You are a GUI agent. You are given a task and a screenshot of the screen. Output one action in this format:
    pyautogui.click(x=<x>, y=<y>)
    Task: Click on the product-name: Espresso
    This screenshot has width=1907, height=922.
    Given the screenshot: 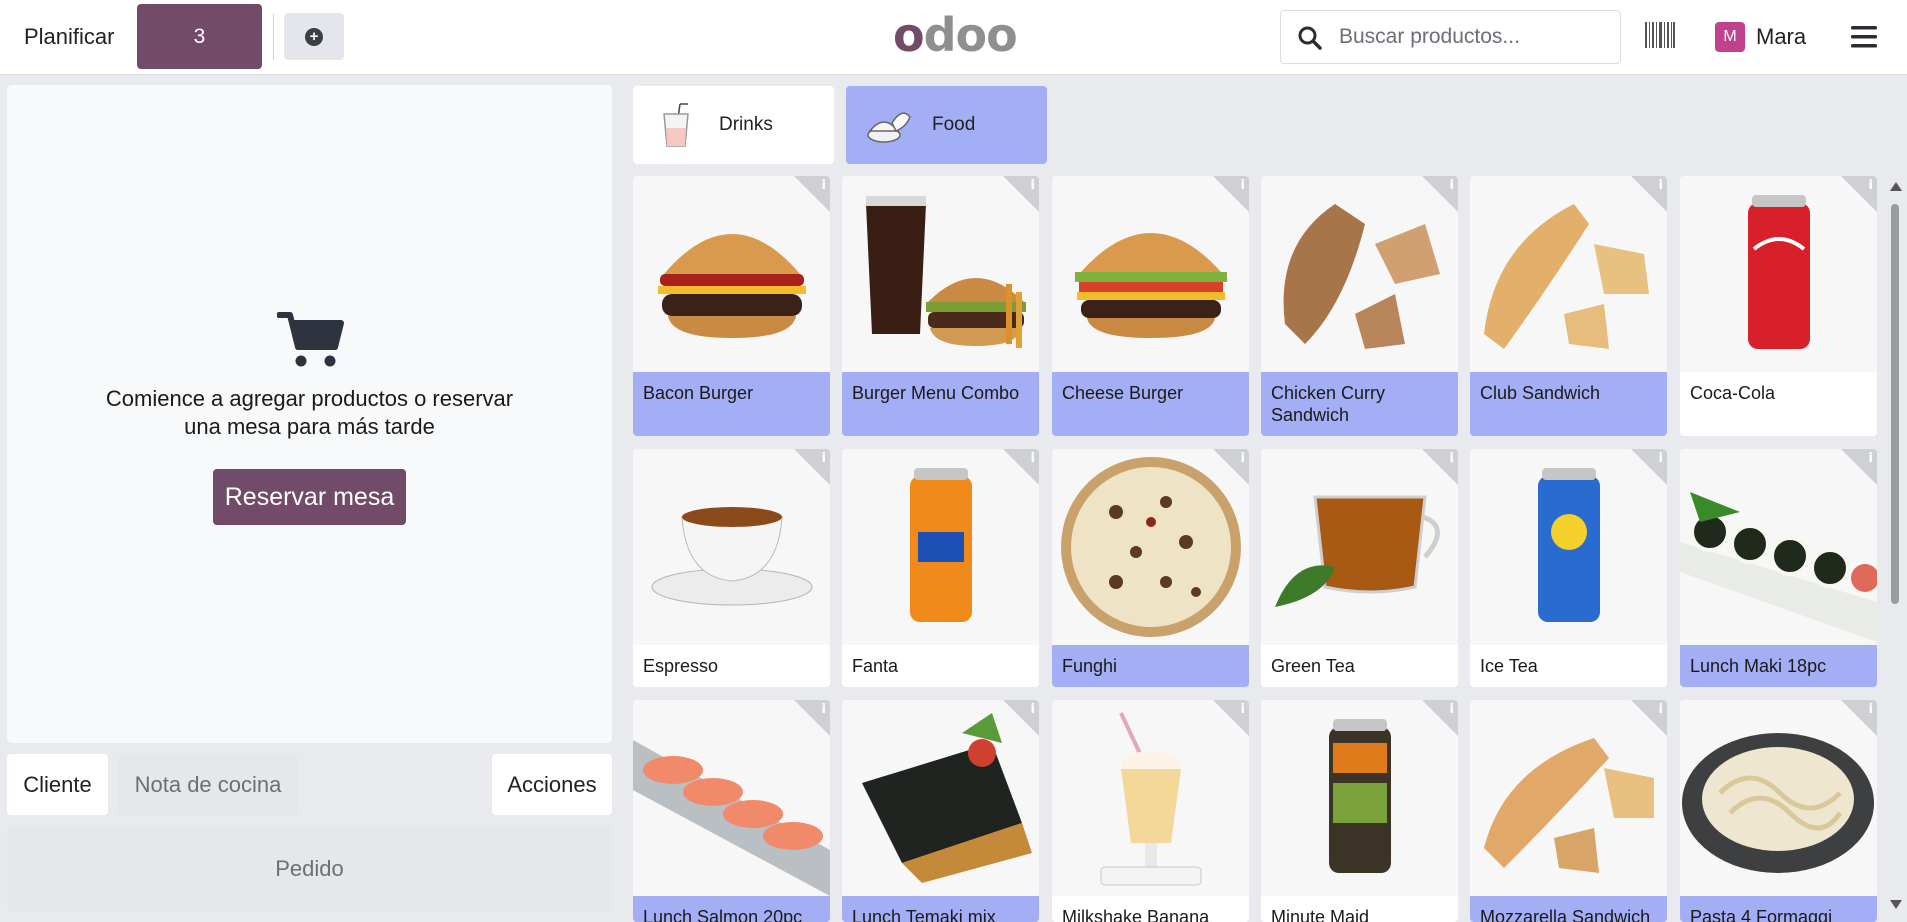 What is the action you would take?
    pyautogui.click(x=681, y=666)
    